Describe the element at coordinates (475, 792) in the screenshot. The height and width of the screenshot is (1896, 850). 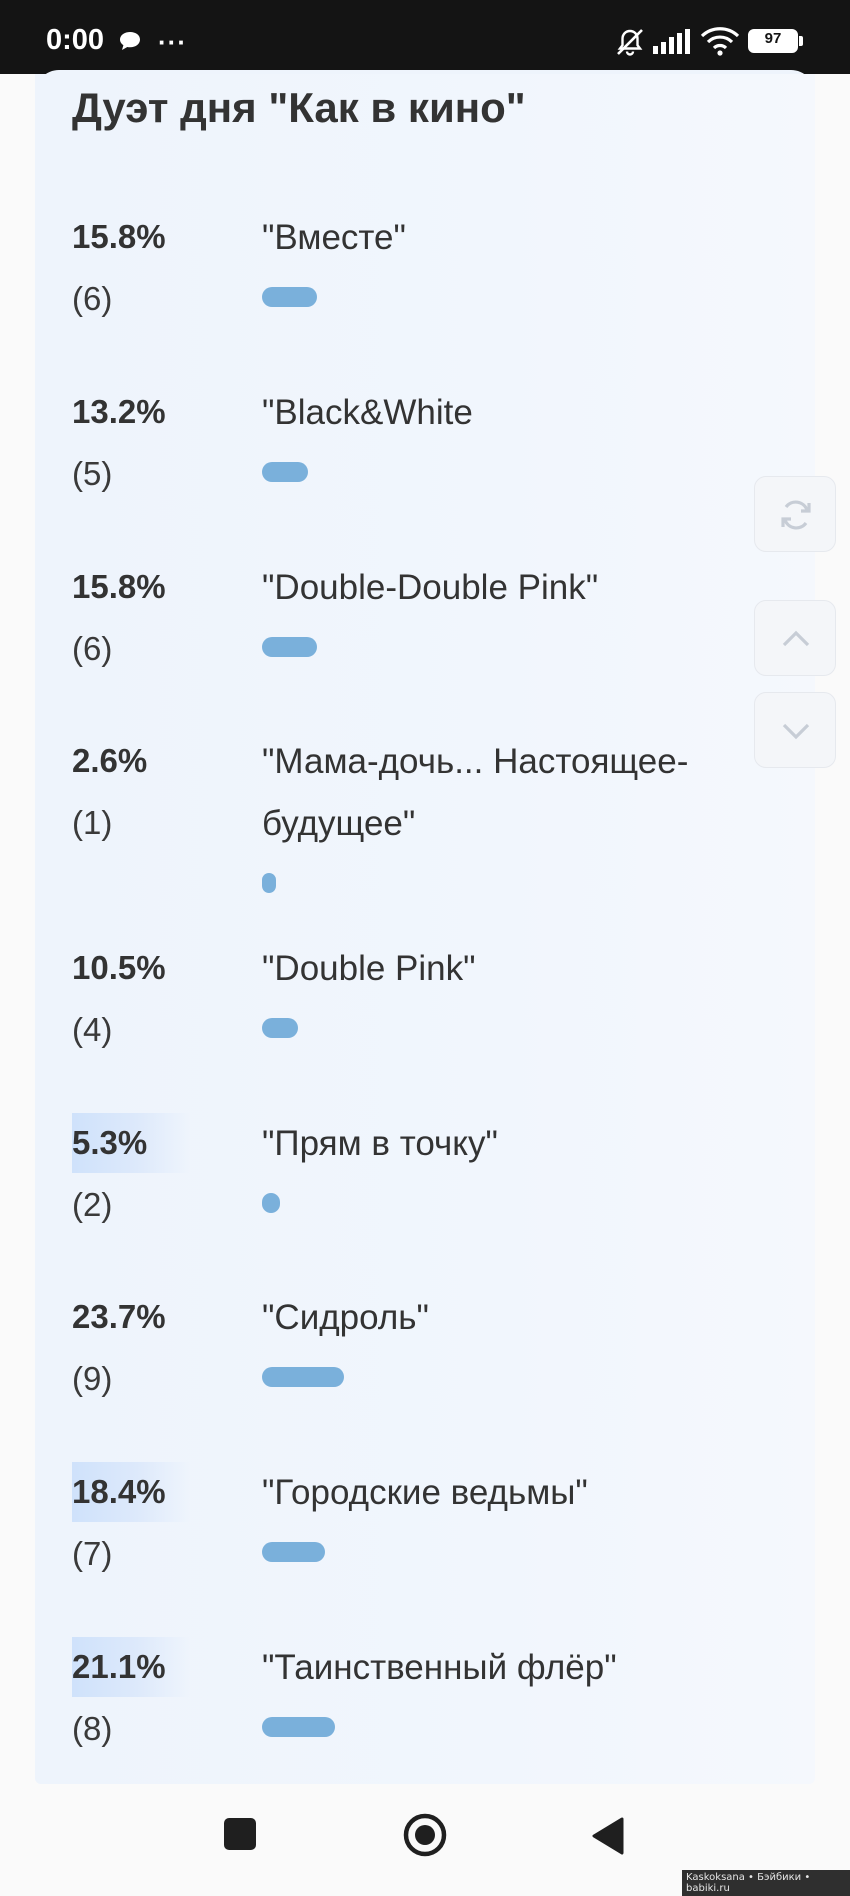
I see `option-label: "Мама-дочь... Настоящее-будущее"` at that location.